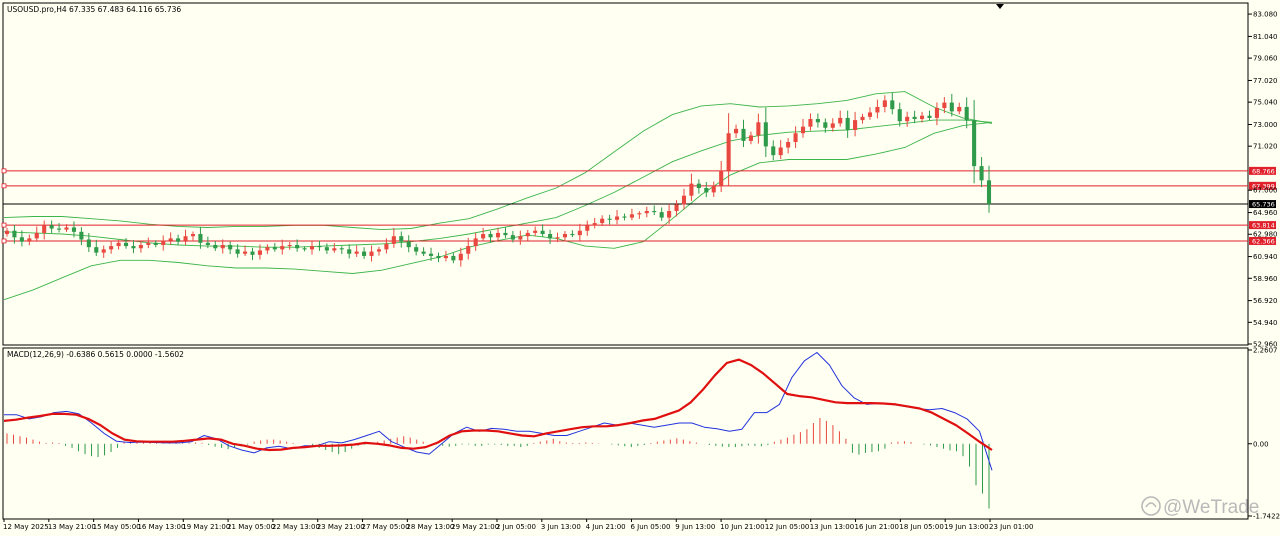  What do you see at coordinates (1151, 506) in the screenshot?
I see `logo-icon` at bounding box center [1151, 506].